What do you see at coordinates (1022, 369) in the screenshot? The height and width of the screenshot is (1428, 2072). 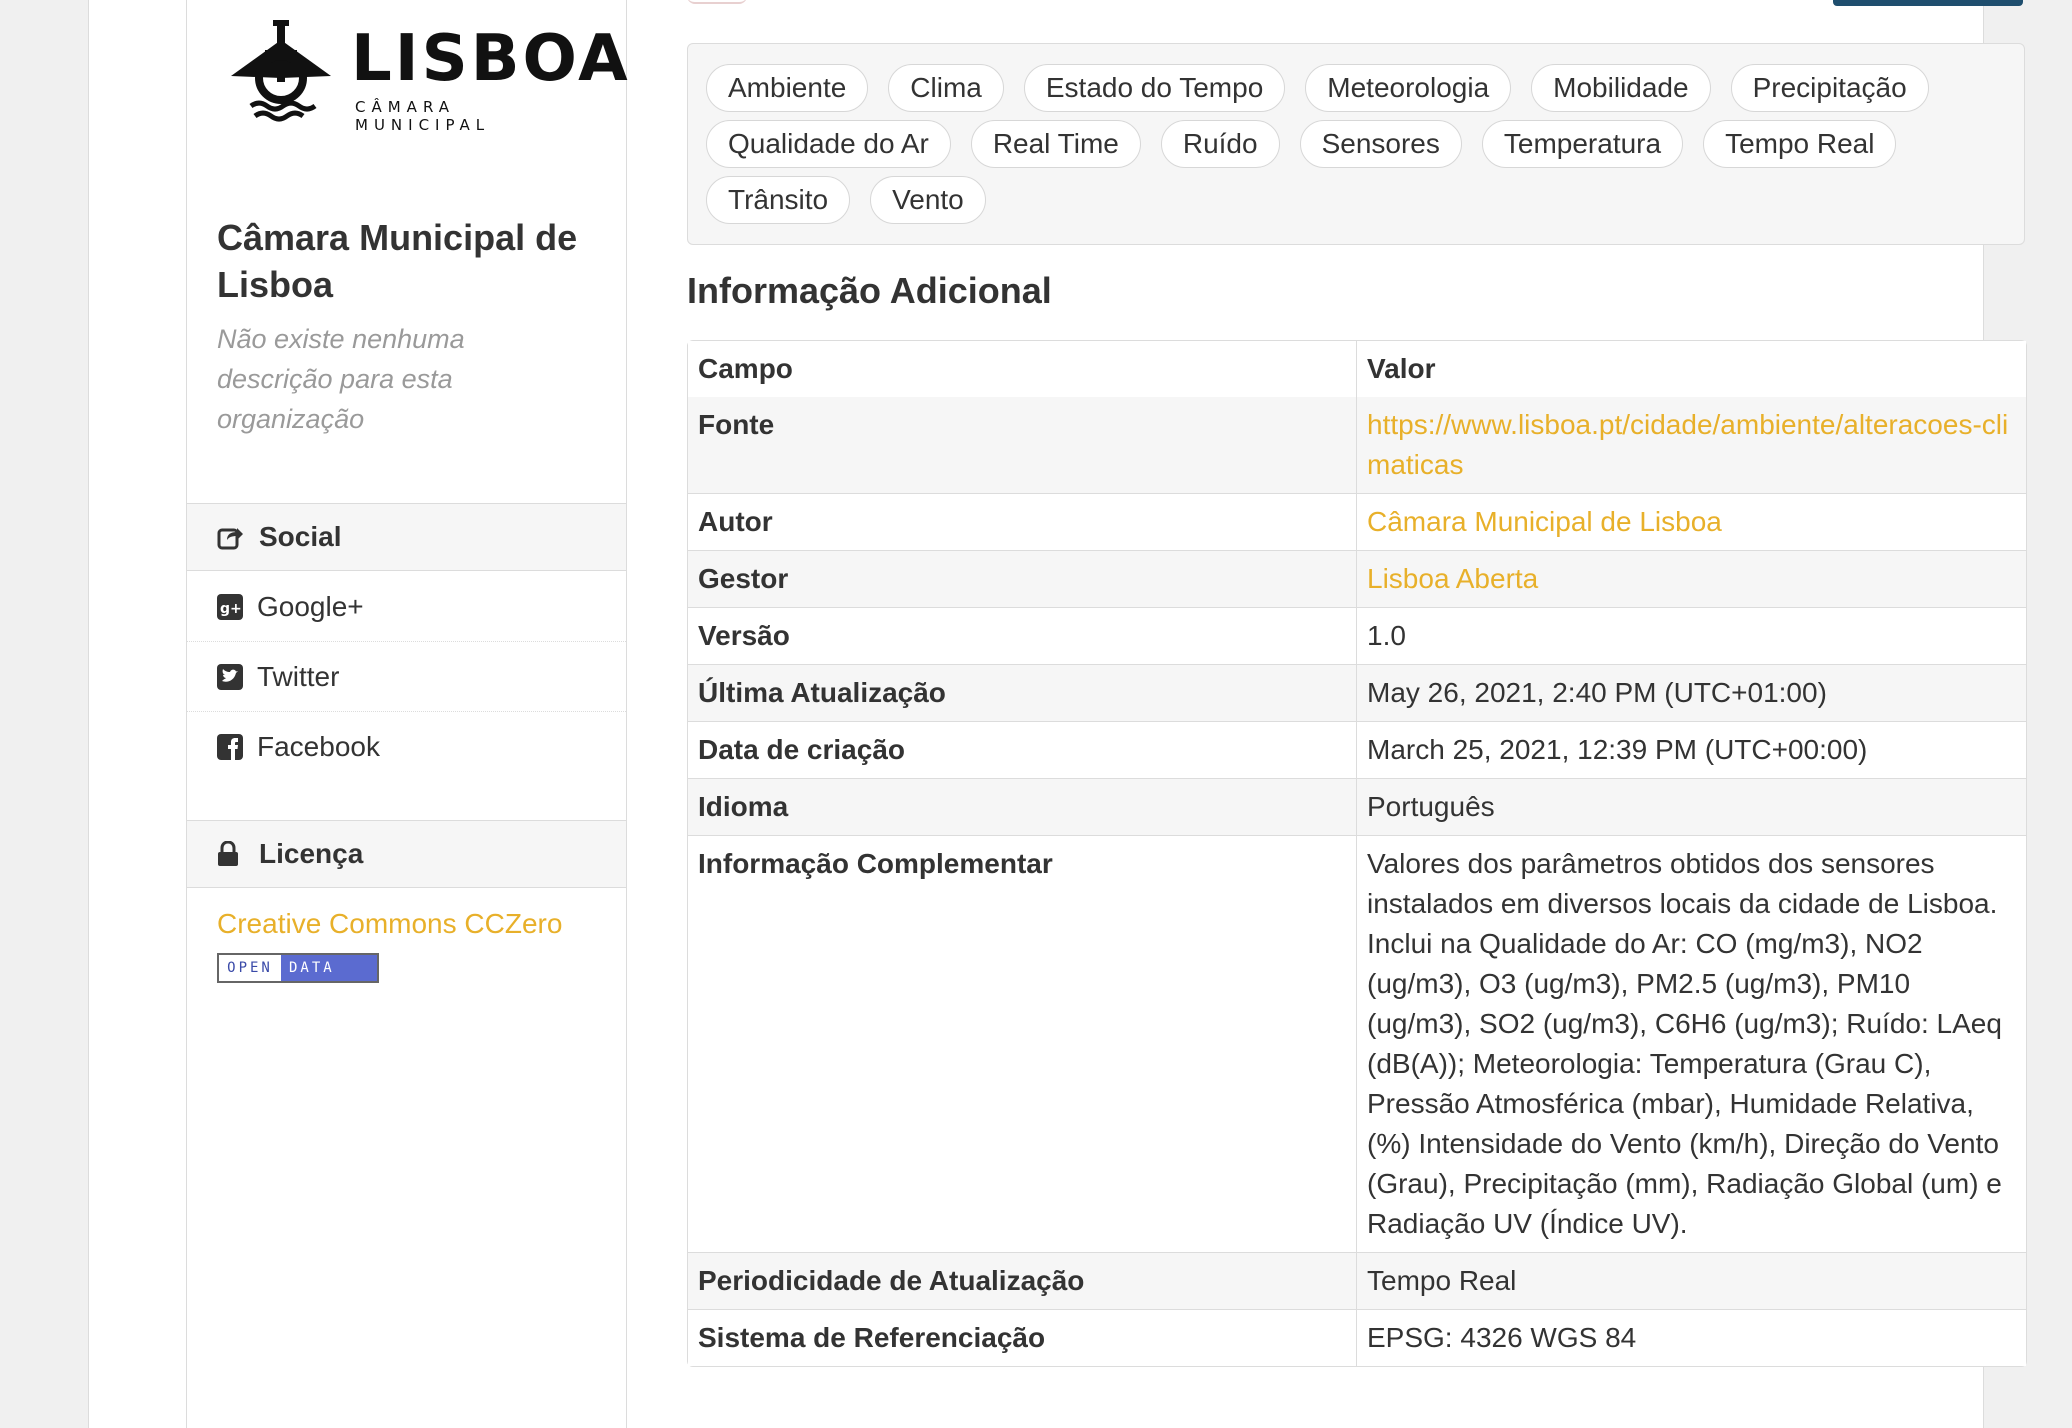 I see `column-header-field: Campo` at bounding box center [1022, 369].